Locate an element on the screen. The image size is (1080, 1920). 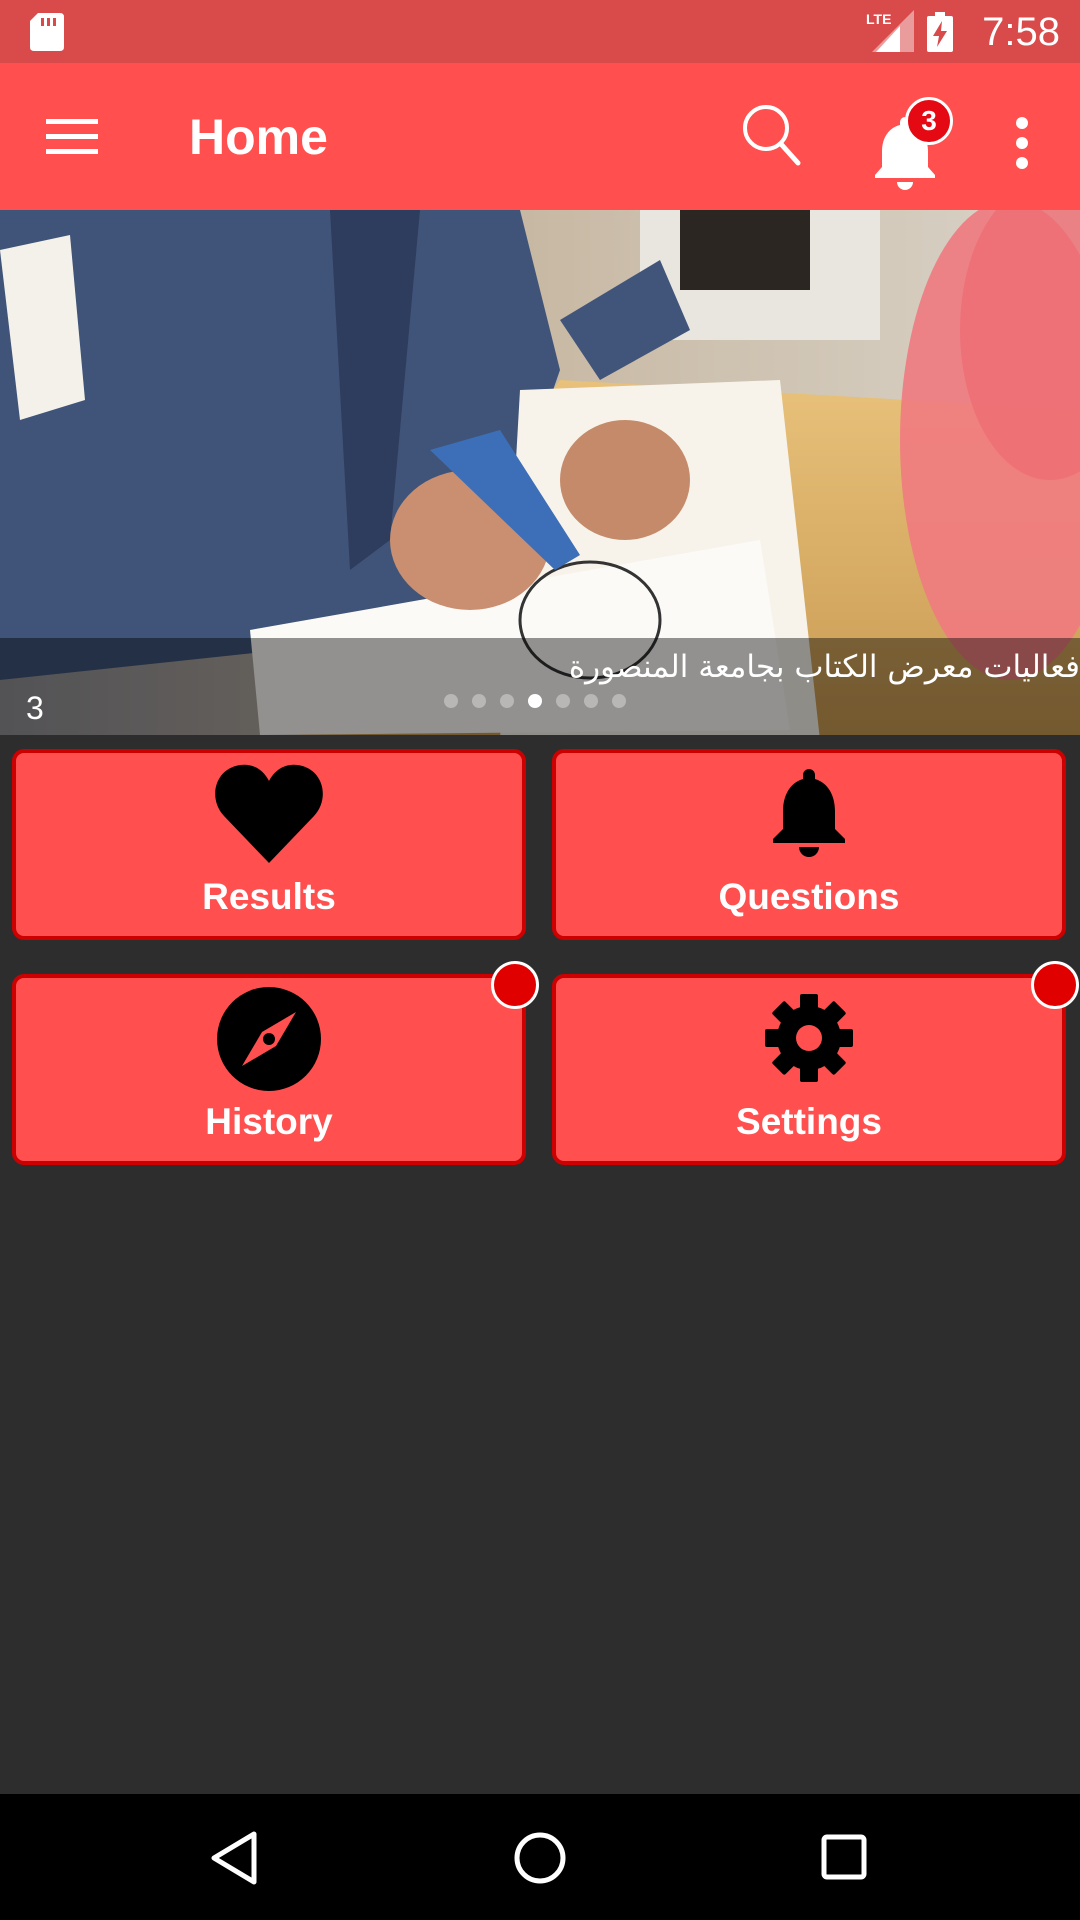
slide-caption: فعاليات معرض الكتاب بجامعة المنصورة is located at coordinates (824, 667).